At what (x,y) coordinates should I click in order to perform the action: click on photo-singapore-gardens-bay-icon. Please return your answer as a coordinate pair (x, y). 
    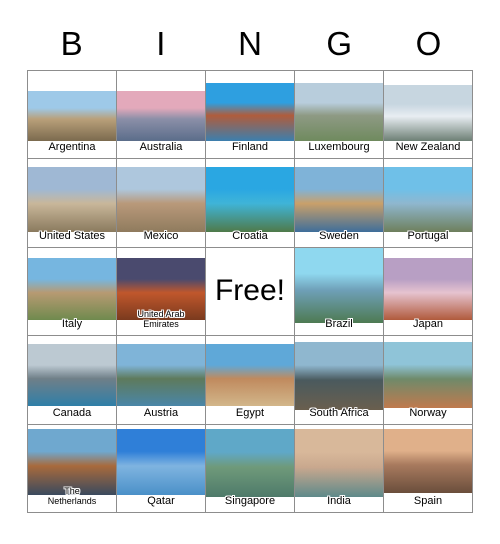
    Looking at the image, I should click on (250, 462).